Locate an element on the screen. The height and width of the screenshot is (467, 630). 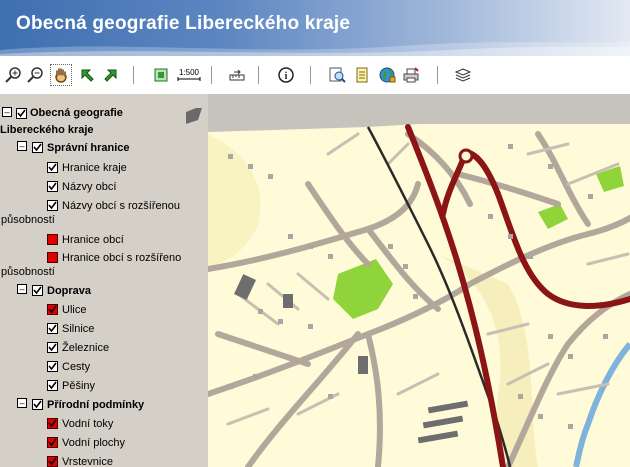
layer-label: Pěšiny is located at coordinates (79, 386).